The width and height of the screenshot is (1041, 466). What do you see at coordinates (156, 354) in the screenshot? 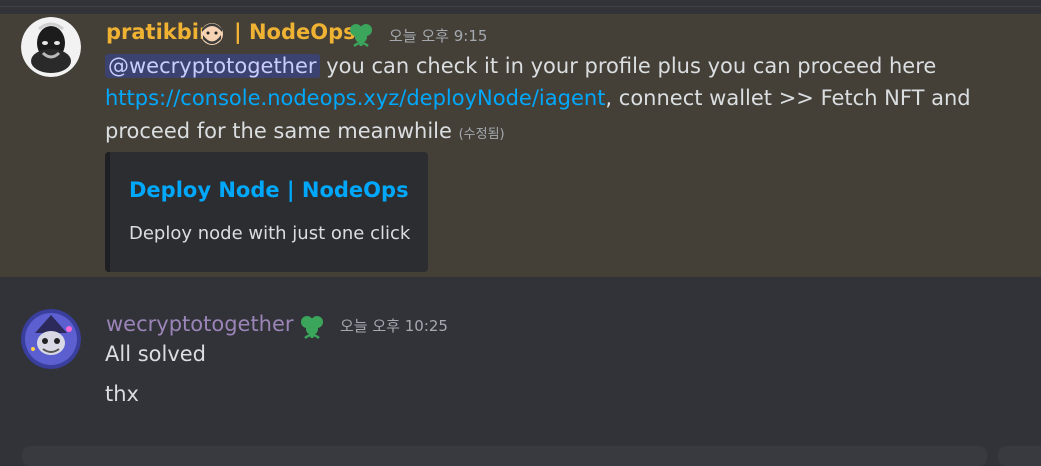
I see `message-text: All solved` at bounding box center [156, 354].